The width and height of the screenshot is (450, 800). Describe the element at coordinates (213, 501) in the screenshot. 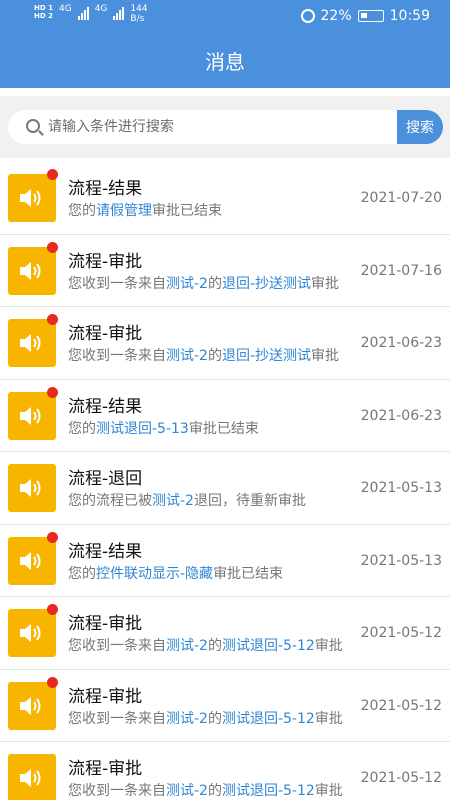

I see `message-description: 您的流程已被测试-2退回，待重新审批` at that location.